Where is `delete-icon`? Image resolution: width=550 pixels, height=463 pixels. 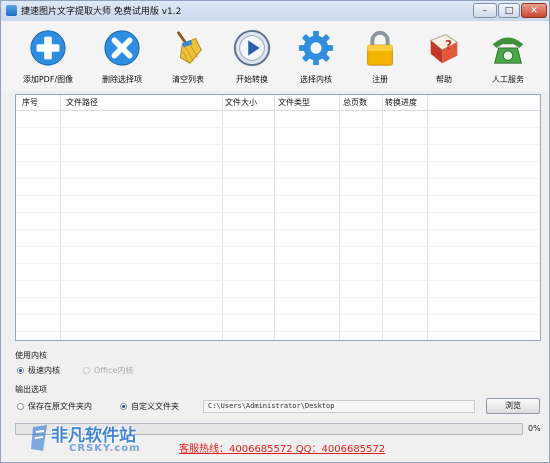 delete-icon is located at coordinates (122, 48).